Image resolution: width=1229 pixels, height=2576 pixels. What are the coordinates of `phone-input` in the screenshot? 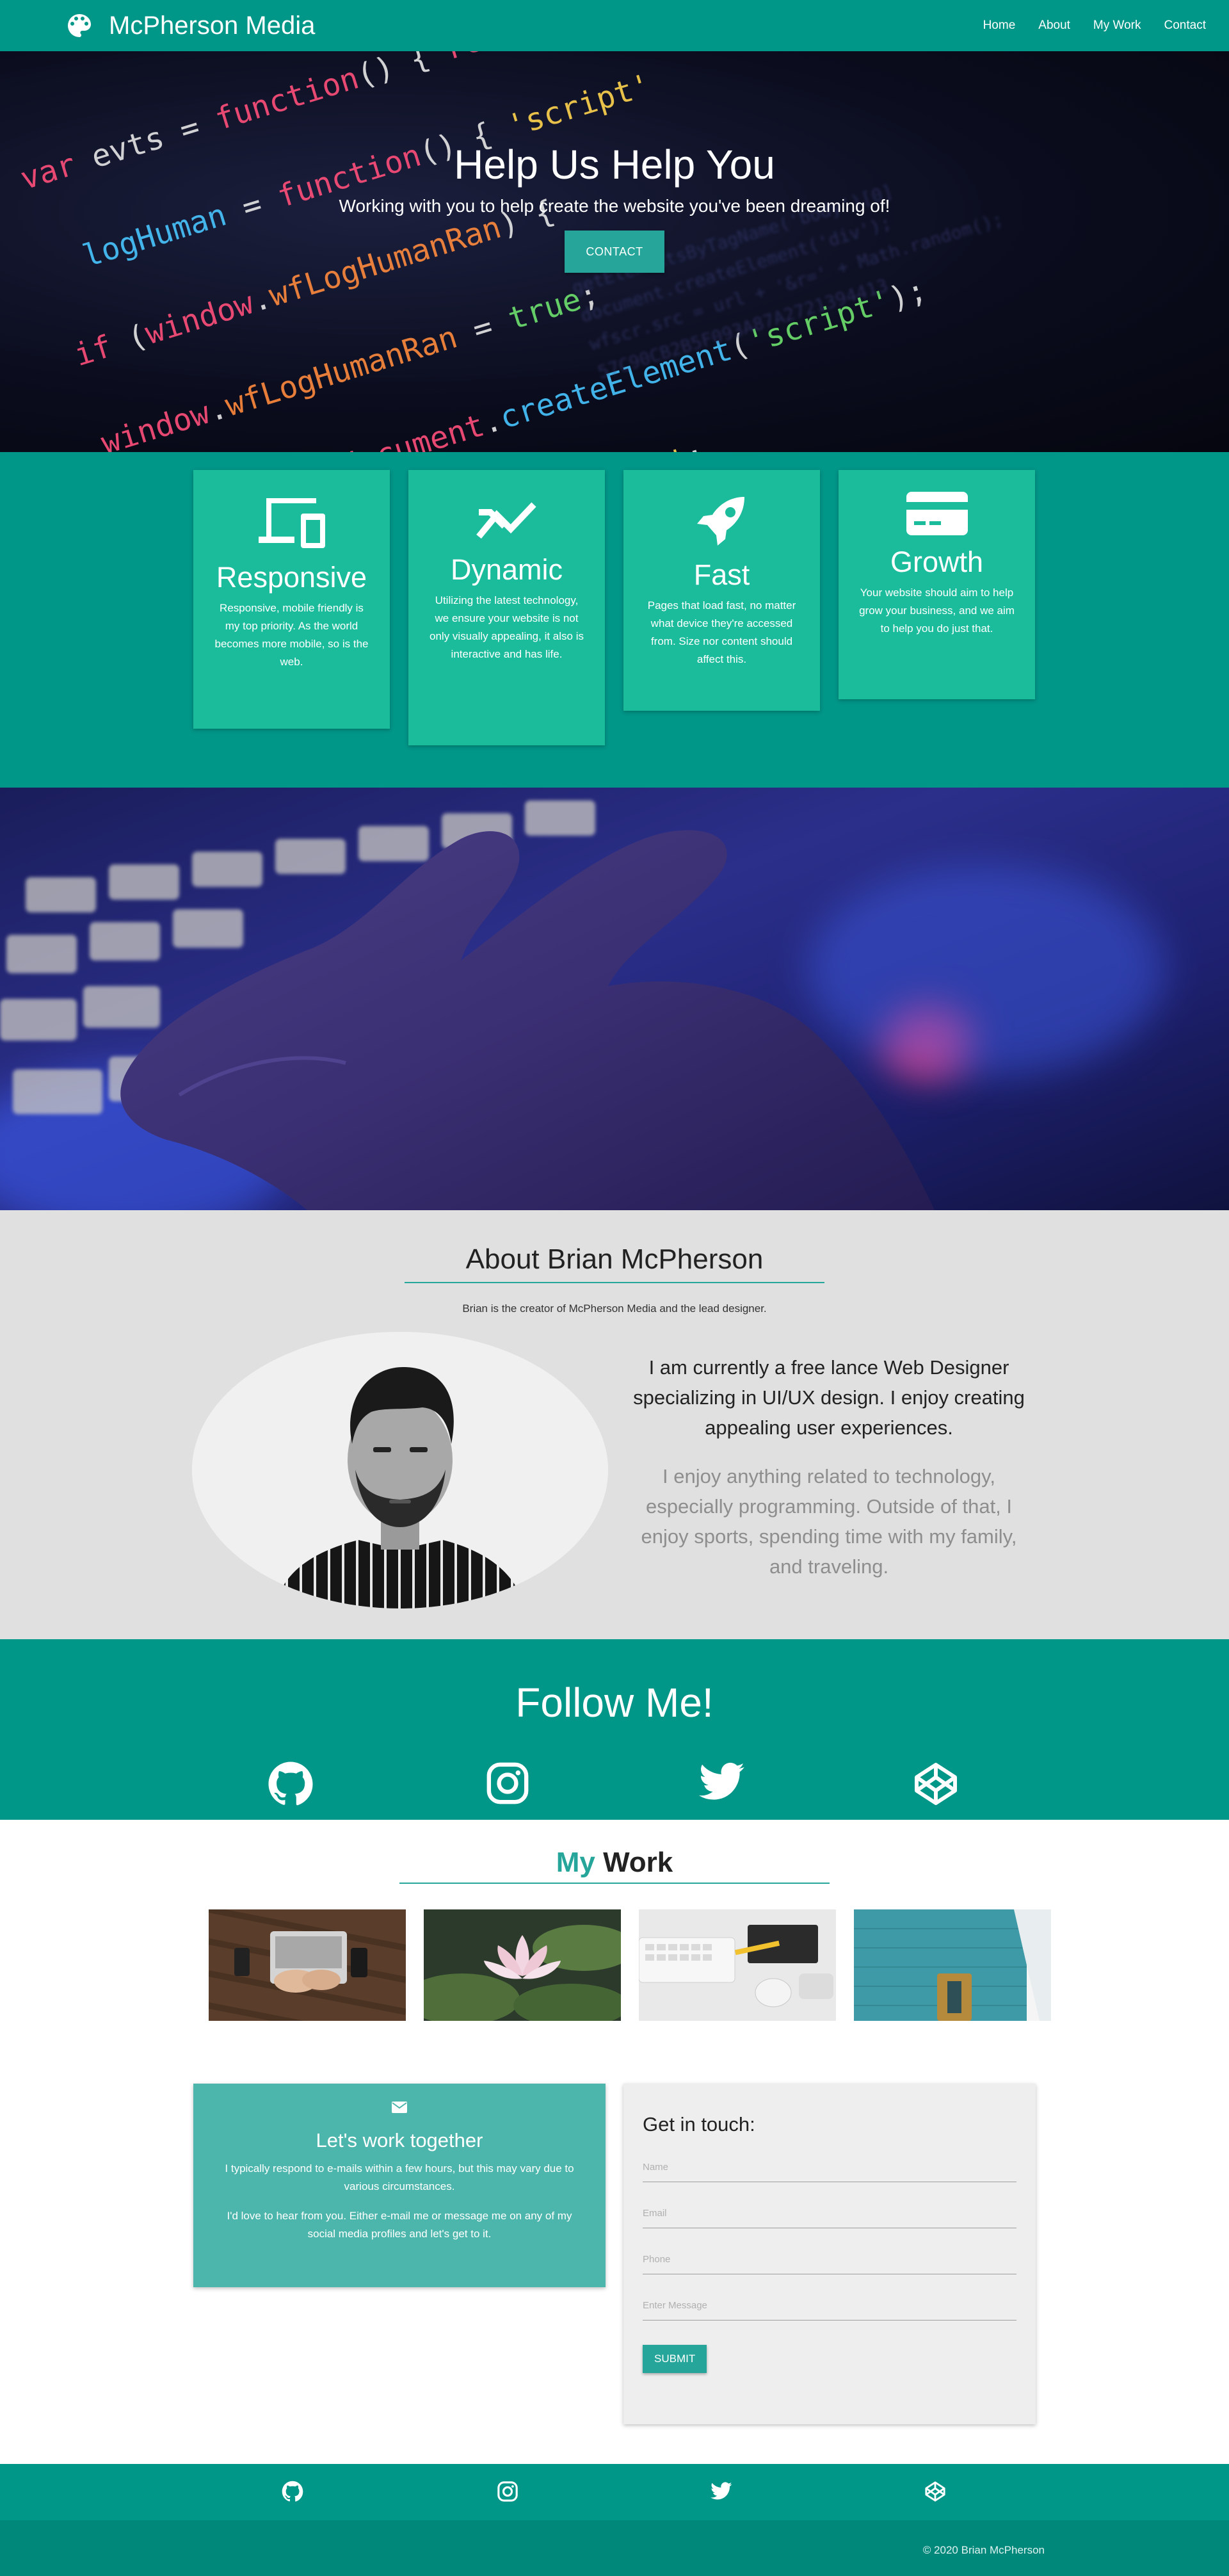 It's located at (829, 2259).